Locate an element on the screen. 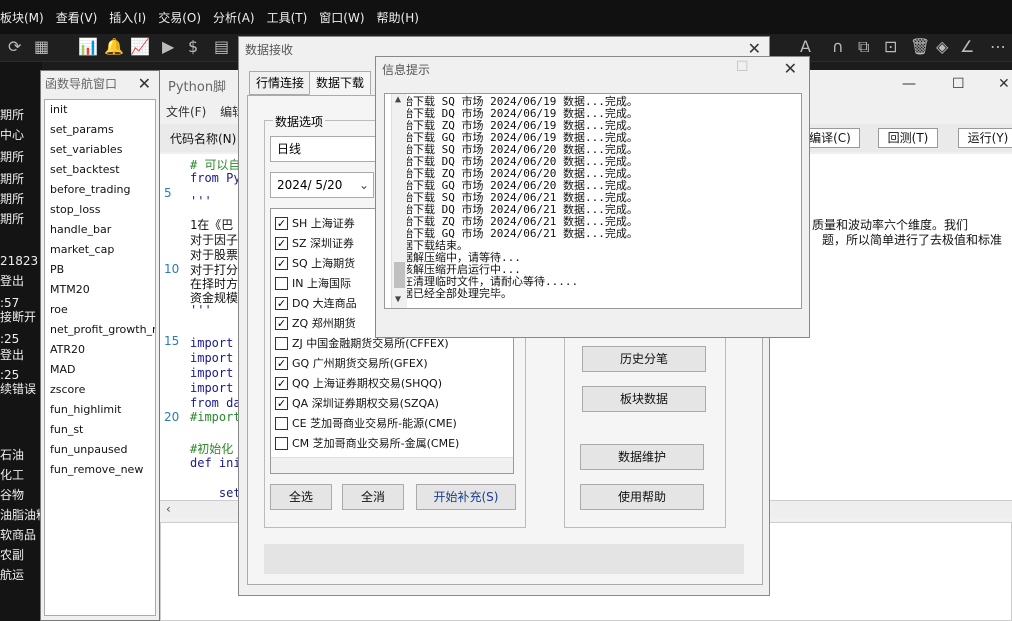 Image resolution: width=1012 pixels, height=621 pixels. function-item: PB is located at coordinates (100, 270).